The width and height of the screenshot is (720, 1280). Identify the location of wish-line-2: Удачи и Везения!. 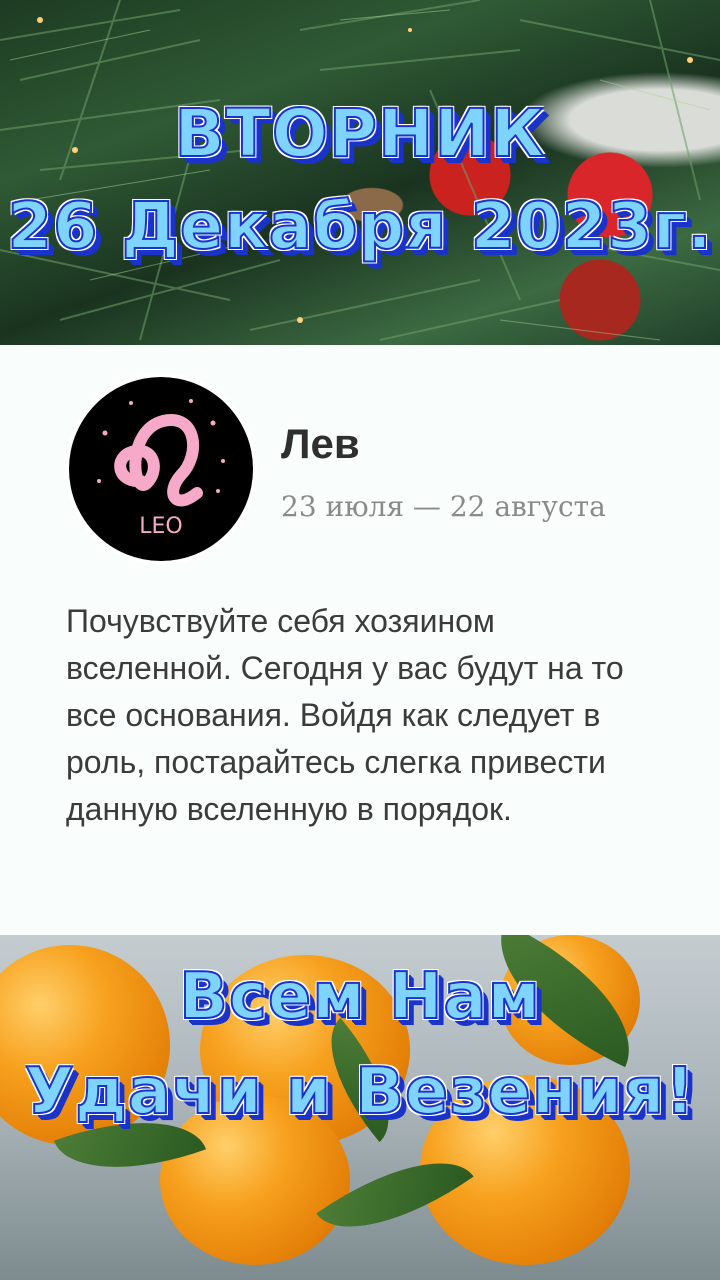
(360, 1092).